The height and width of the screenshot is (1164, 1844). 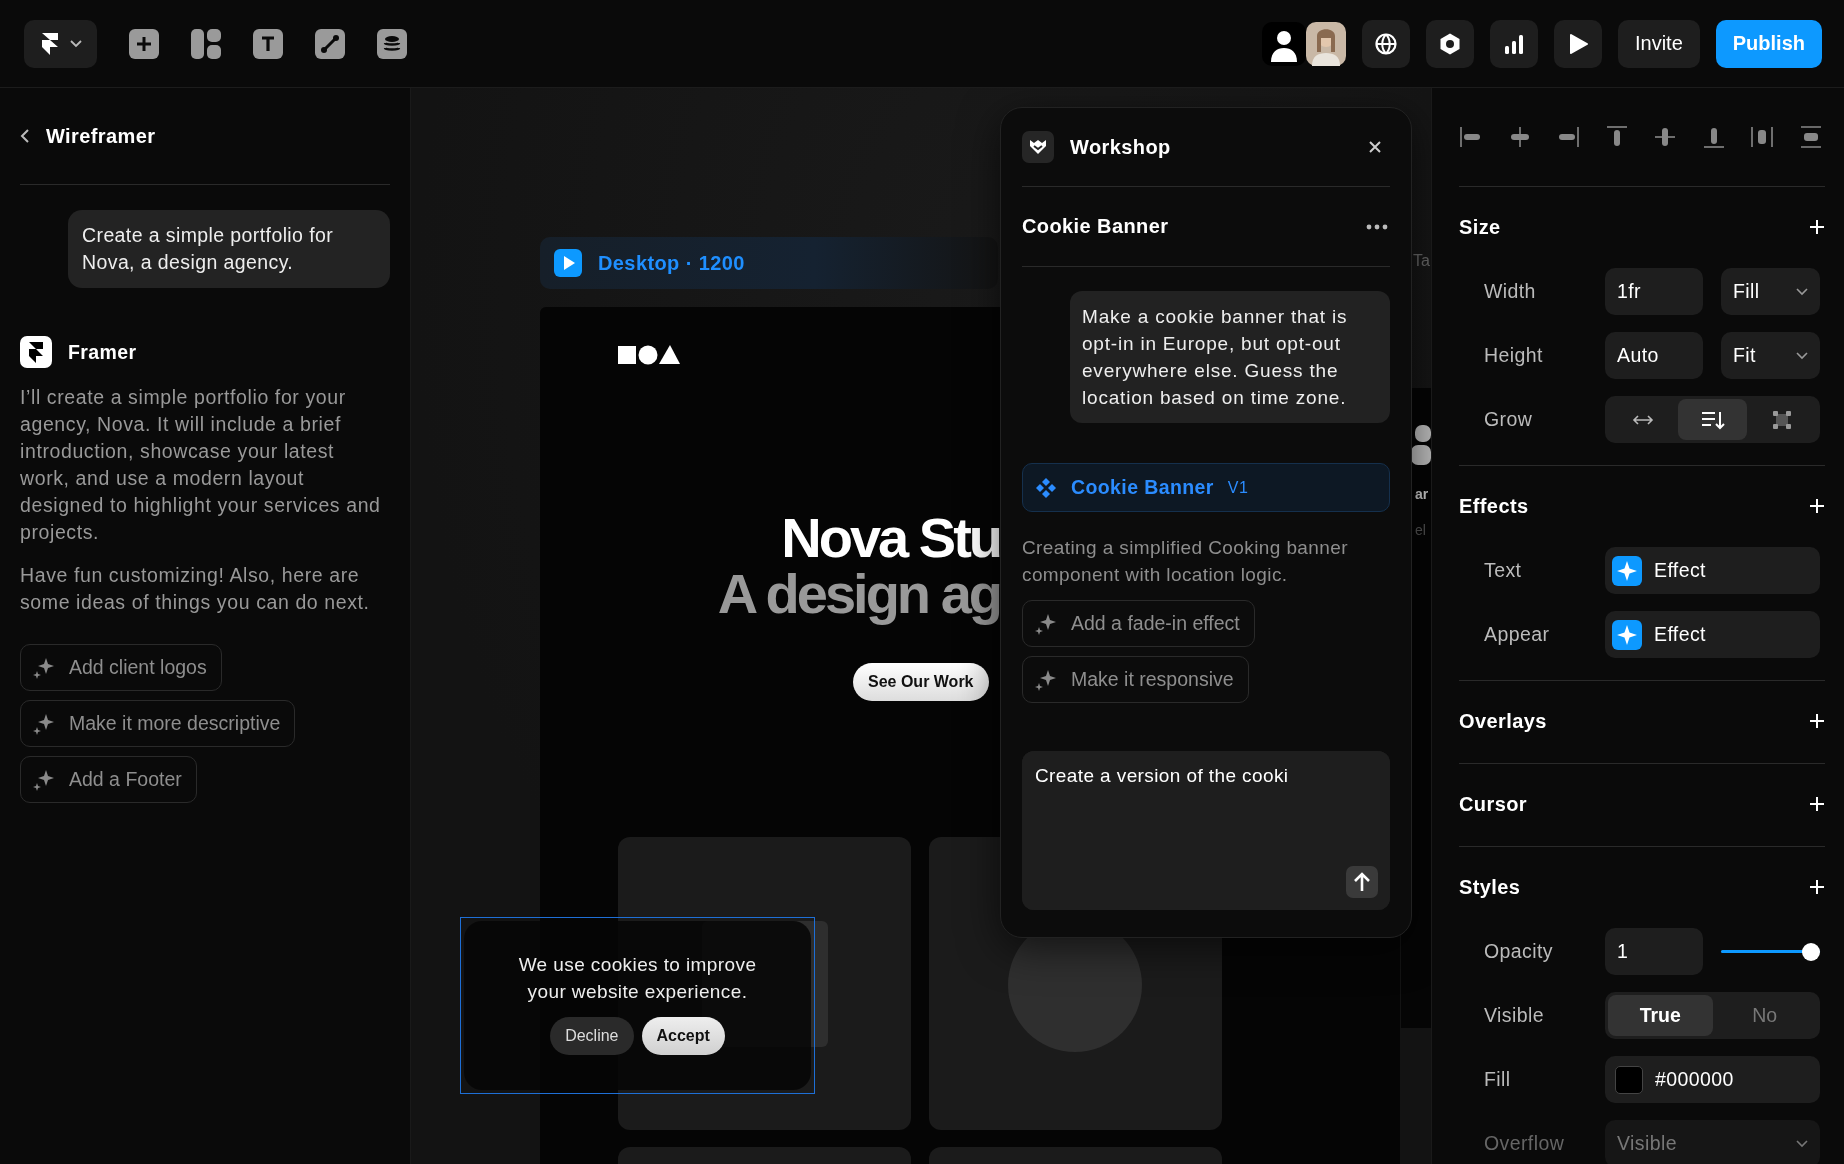 What do you see at coordinates (330, 43) in the screenshot?
I see `pen-tool-icon` at bounding box center [330, 43].